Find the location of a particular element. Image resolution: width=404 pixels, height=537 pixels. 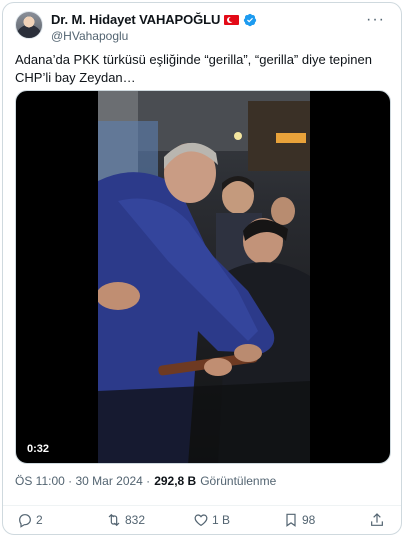

avatar is located at coordinates (29, 25).